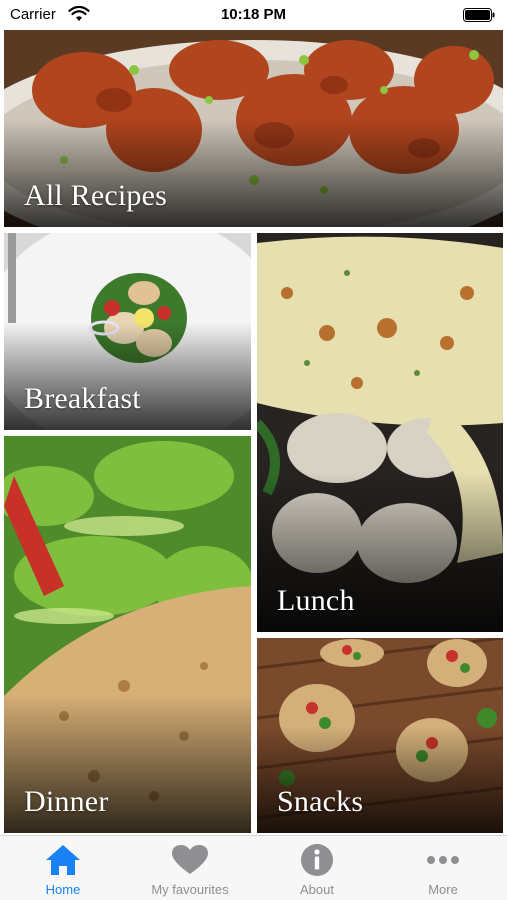  Describe the element at coordinates (380, 735) in the screenshot. I see `category-tile-snacks: Snacks` at that location.